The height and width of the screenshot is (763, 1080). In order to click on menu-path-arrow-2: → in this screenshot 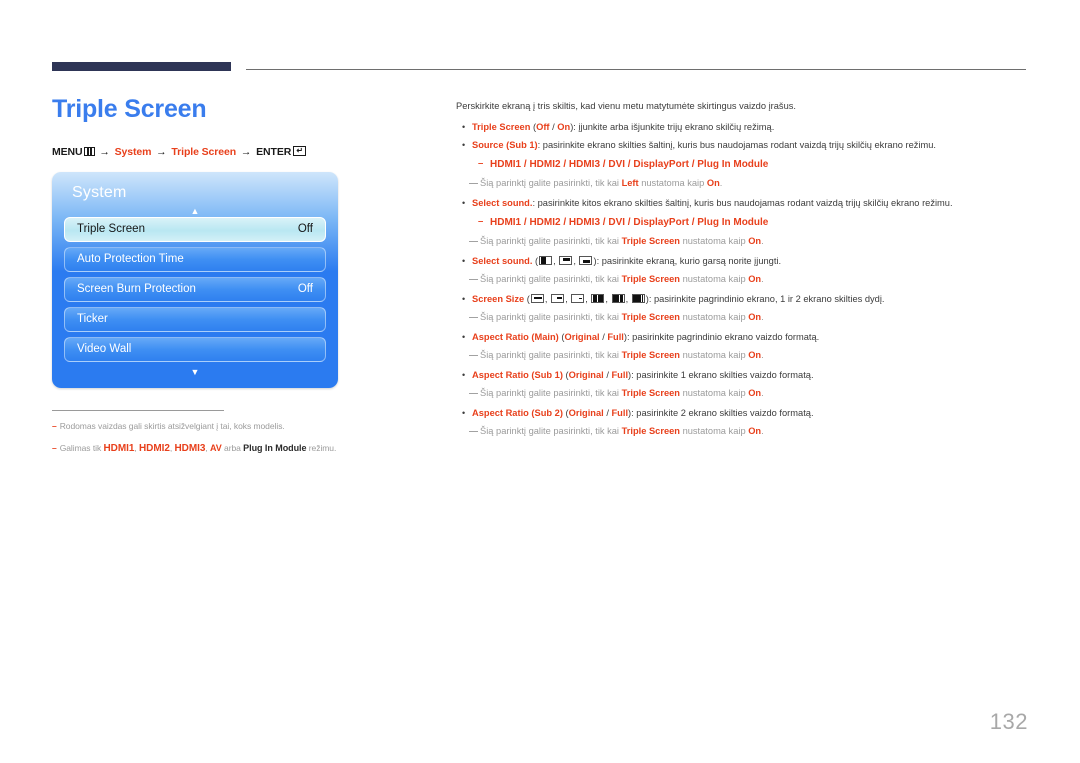, I will do `click(161, 151)`.